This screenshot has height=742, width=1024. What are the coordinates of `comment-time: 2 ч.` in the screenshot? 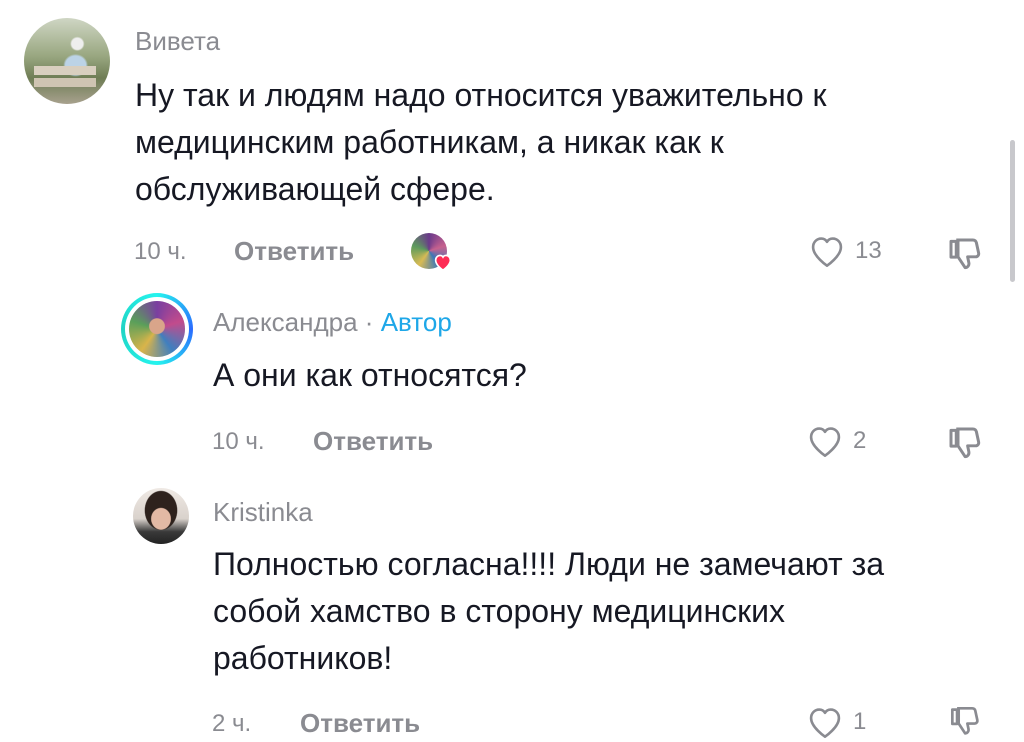 It's located at (232, 723).